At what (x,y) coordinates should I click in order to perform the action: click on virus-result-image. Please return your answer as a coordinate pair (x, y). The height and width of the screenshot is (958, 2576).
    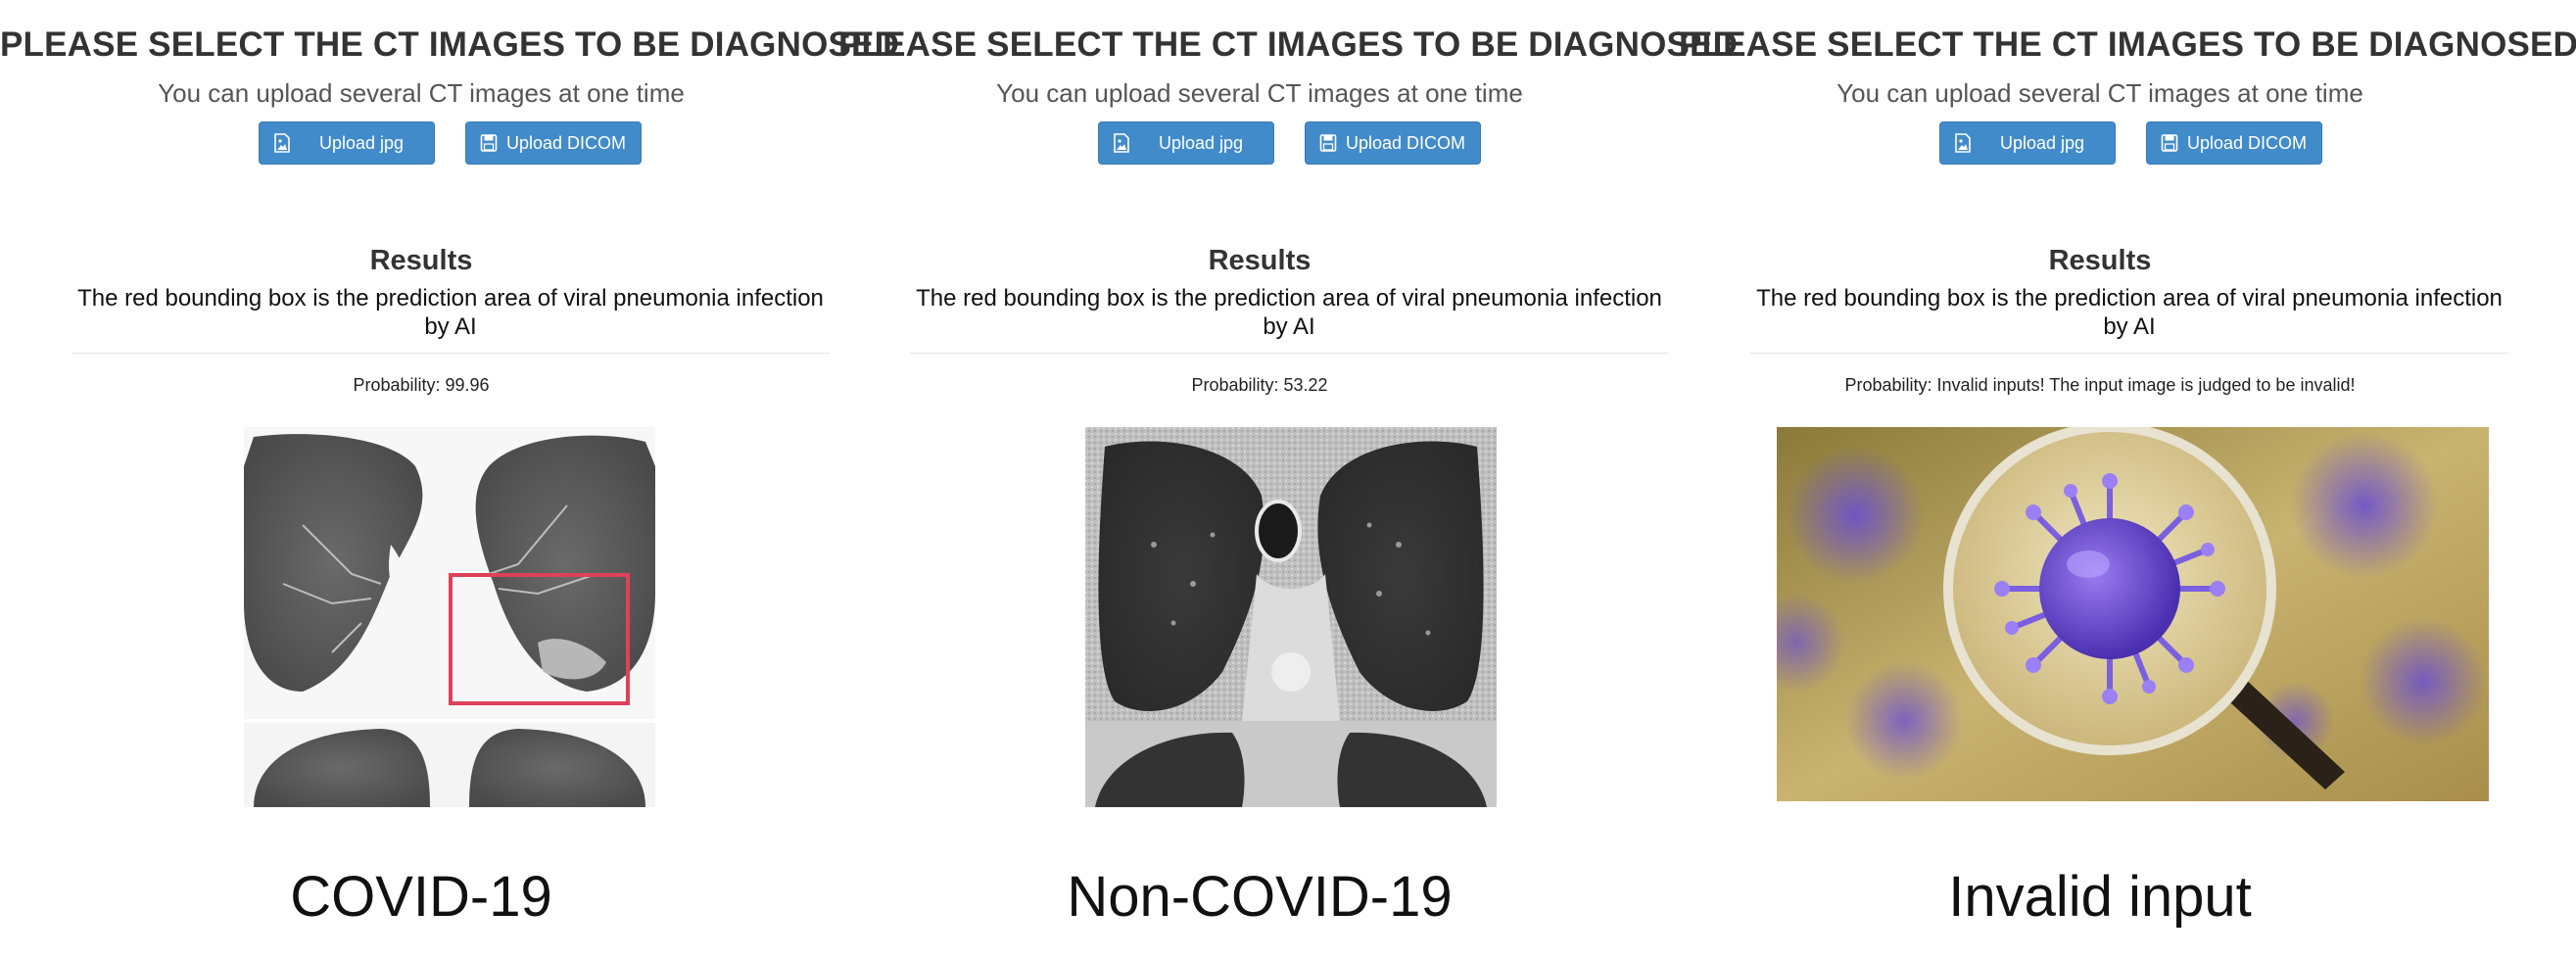
    Looking at the image, I should click on (2133, 614).